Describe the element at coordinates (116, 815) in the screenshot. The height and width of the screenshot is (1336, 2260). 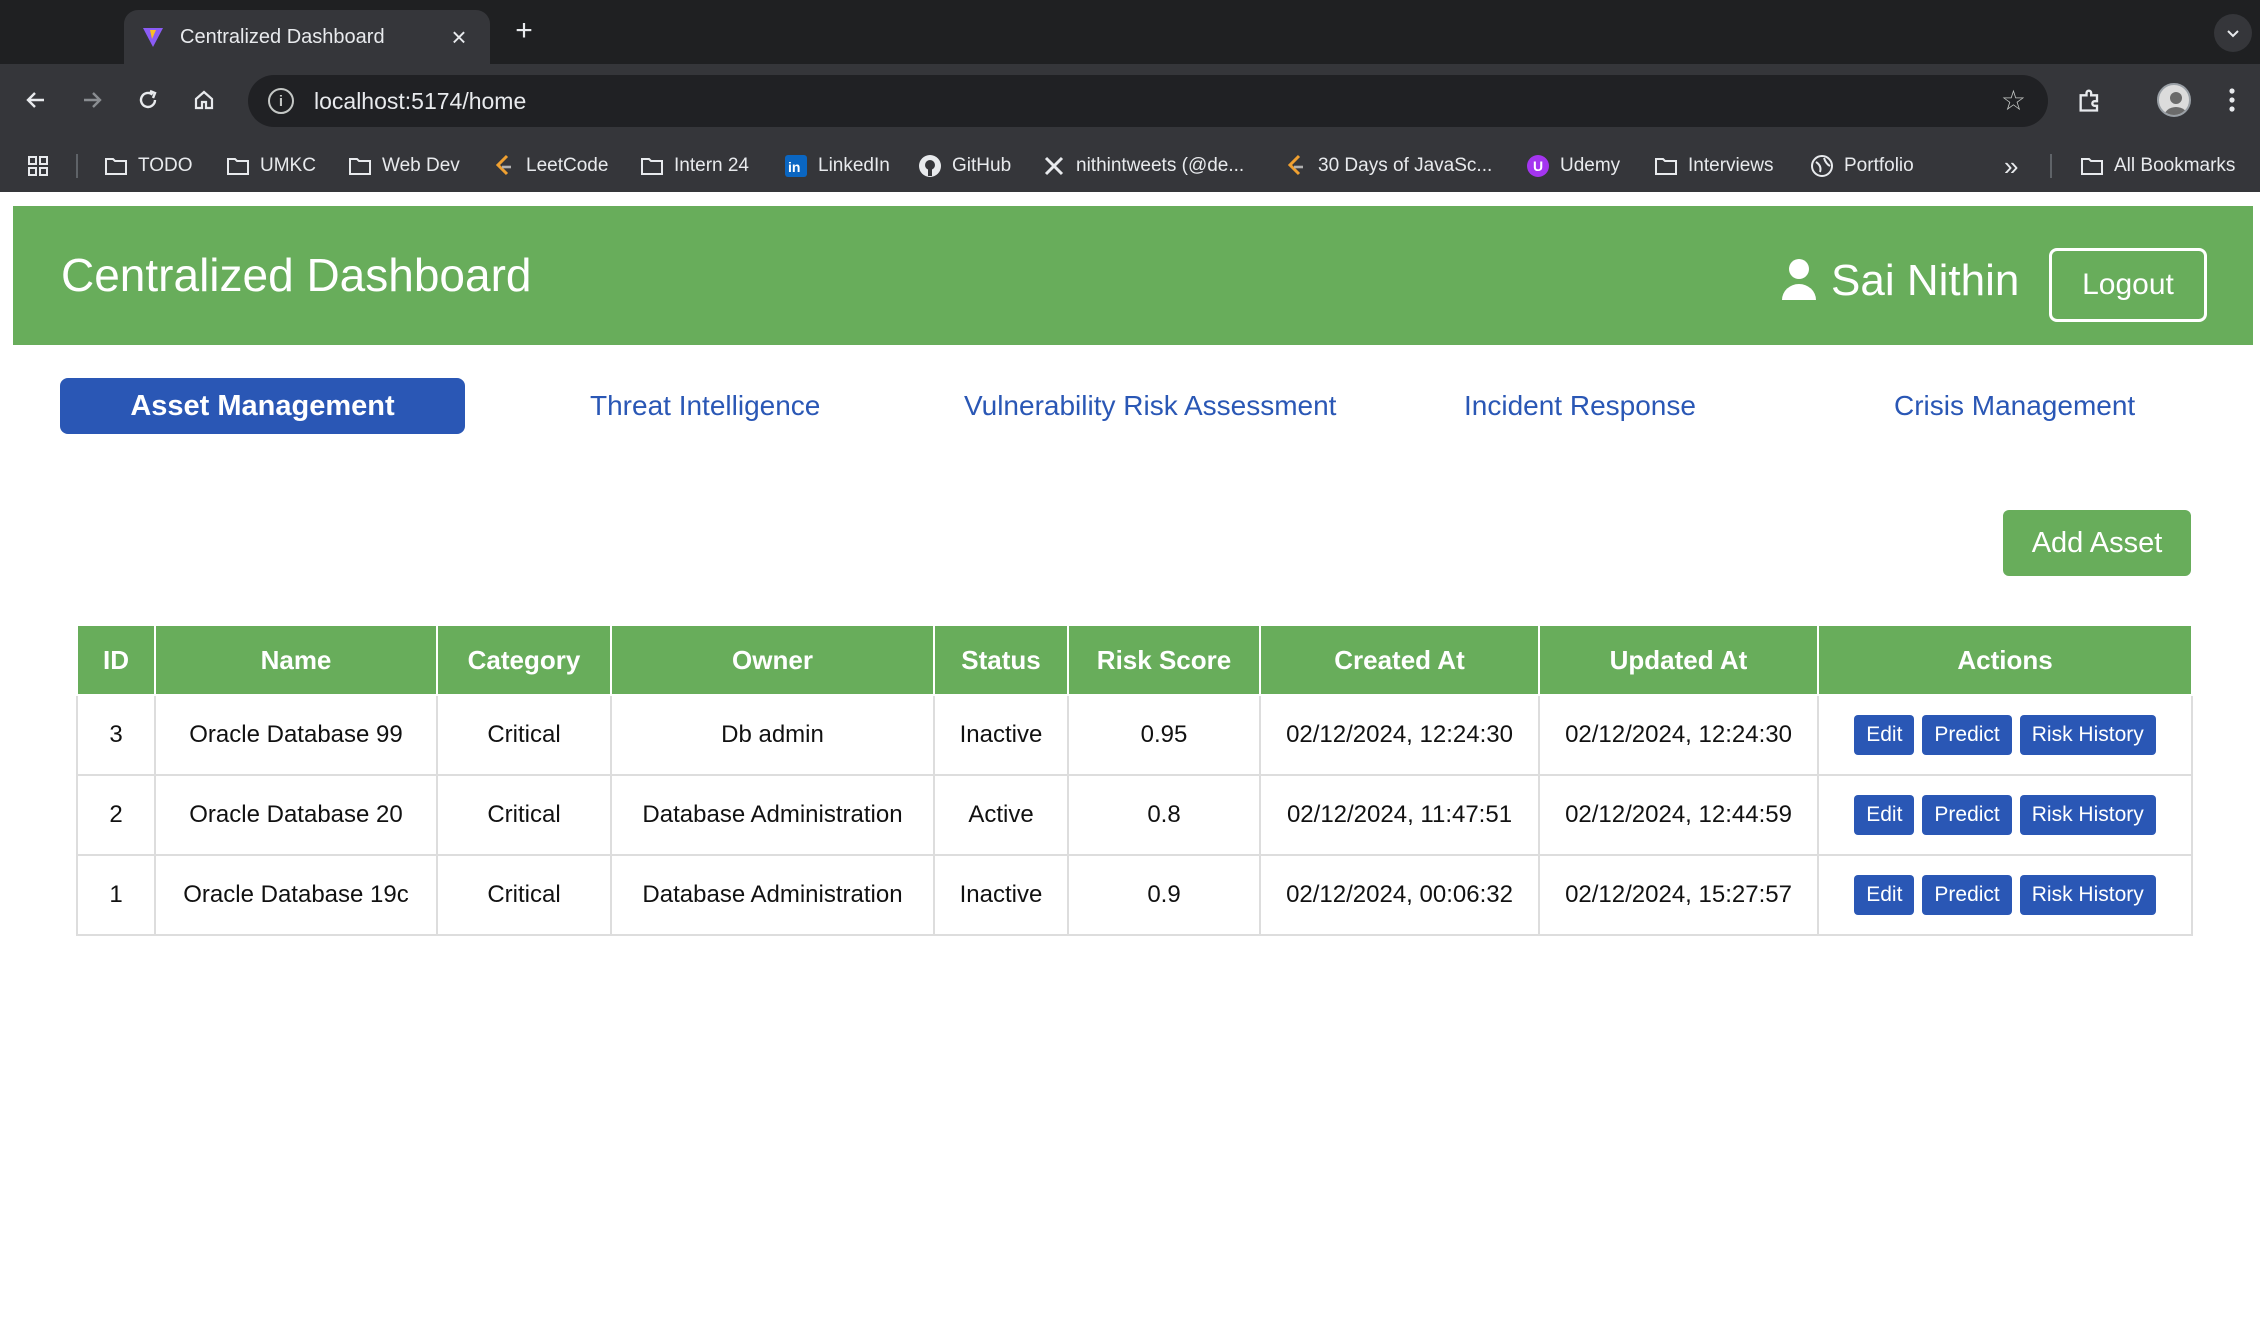
I see `cell-id: 2` at that location.